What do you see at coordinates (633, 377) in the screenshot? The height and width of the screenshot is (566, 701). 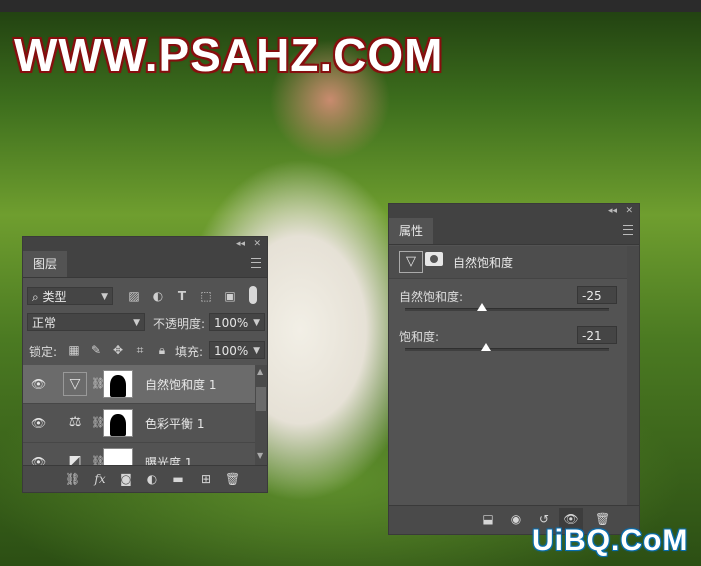 I see `properties-scrollbar` at bounding box center [633, 377].